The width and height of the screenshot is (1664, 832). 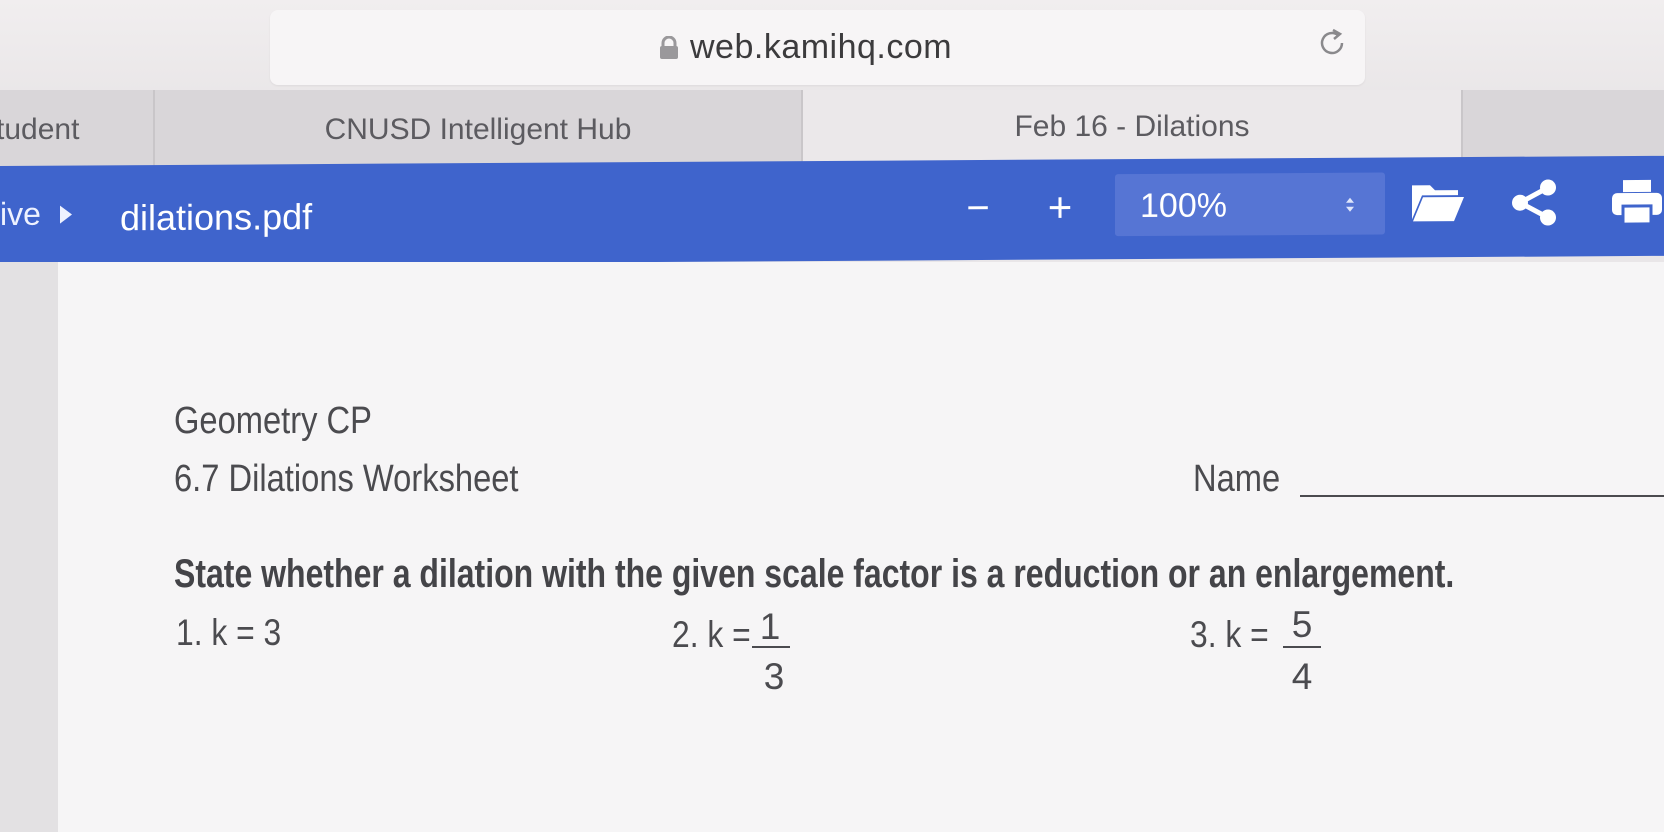 I want to click on file-name: dilations.pdf, so click(x=216, y=217).